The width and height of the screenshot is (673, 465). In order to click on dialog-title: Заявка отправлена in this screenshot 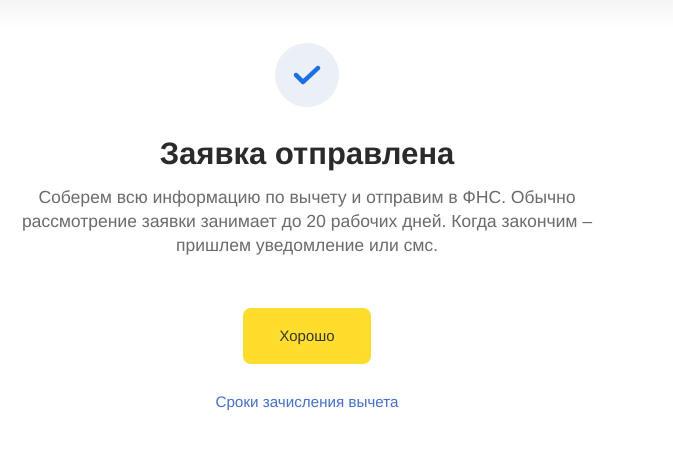, I will do `click(307, 154)`.